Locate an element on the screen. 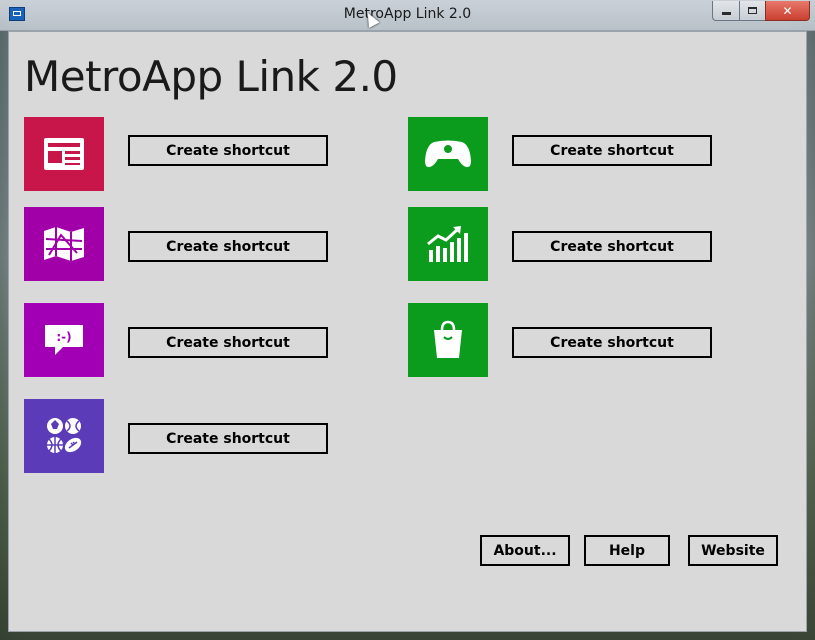 The width and height of the screenshot is (815, 640). tile-maps is located at coordinates (64, 244).